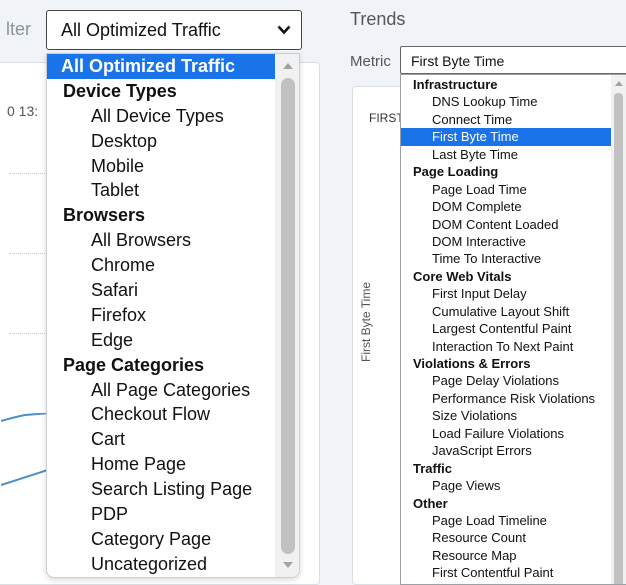 The height and width of the screenshot is (585, 626). What do you see at coordinates (513, 60) in the screenshot?
I see `metric-select: First Byte Time` at bounding box center [513, 60].